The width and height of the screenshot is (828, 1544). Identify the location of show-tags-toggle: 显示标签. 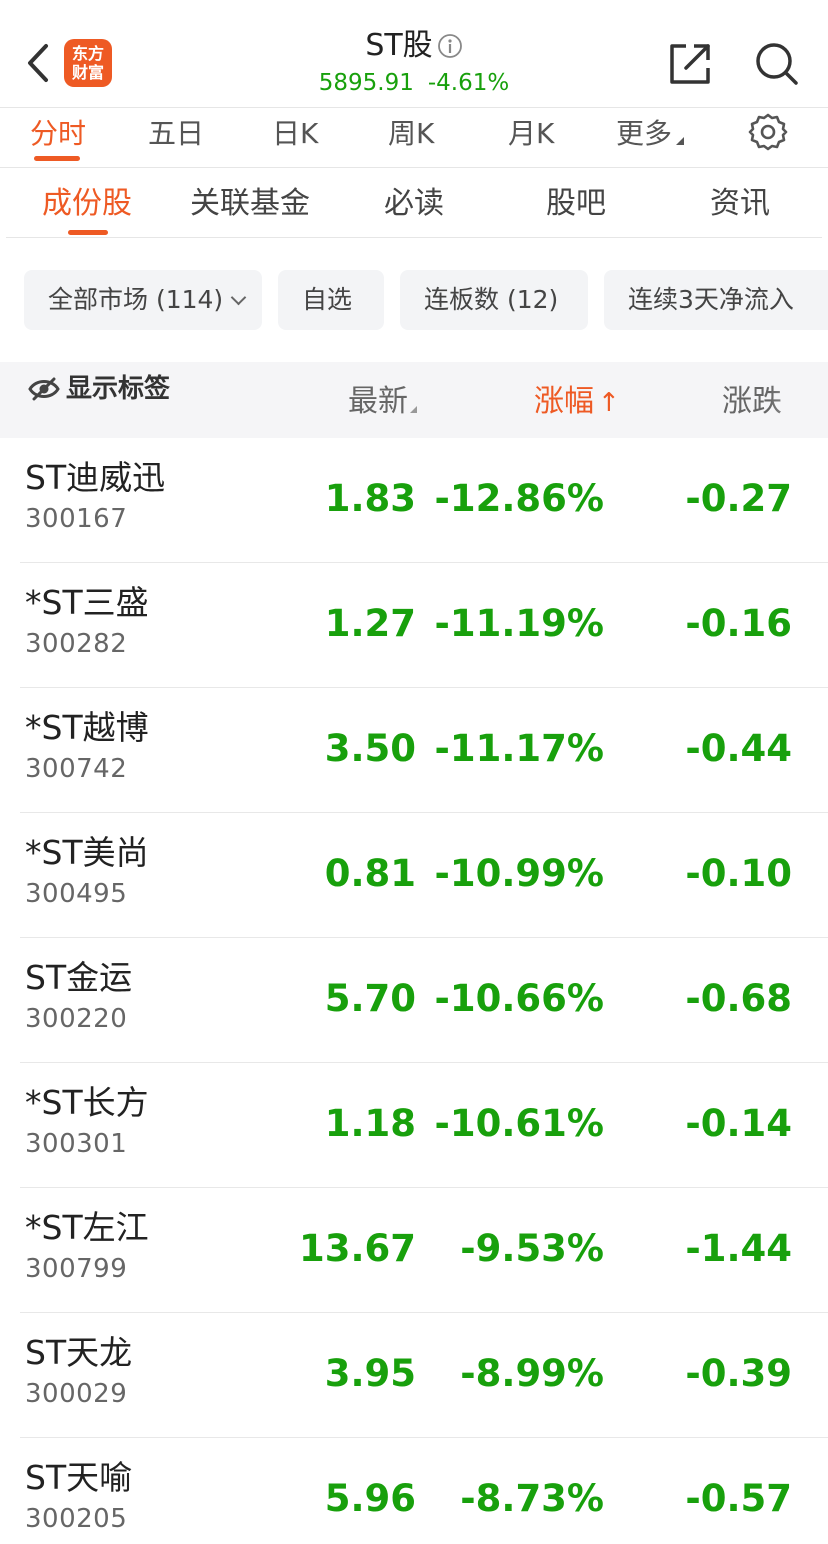
(118, 389).